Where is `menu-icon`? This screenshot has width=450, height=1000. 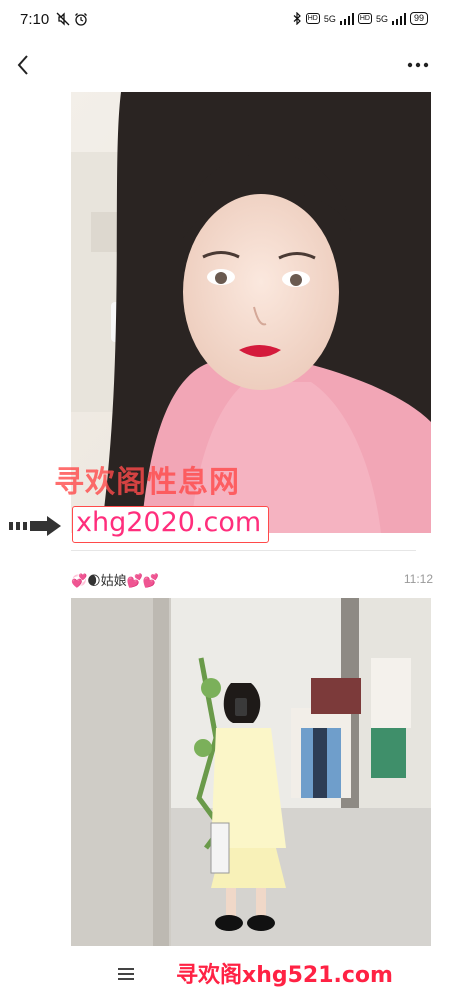
menu-icon is located at coordinates (126, 974).